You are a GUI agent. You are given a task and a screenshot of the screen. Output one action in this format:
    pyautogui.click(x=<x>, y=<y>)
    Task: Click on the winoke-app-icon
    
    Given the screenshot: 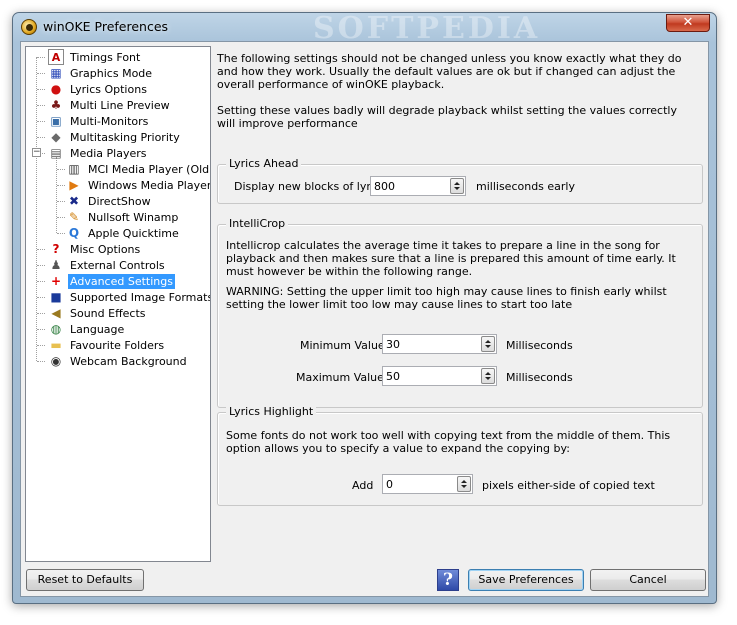 What is the action you would take?
    pyautogui.click(x=29, y=27)
    